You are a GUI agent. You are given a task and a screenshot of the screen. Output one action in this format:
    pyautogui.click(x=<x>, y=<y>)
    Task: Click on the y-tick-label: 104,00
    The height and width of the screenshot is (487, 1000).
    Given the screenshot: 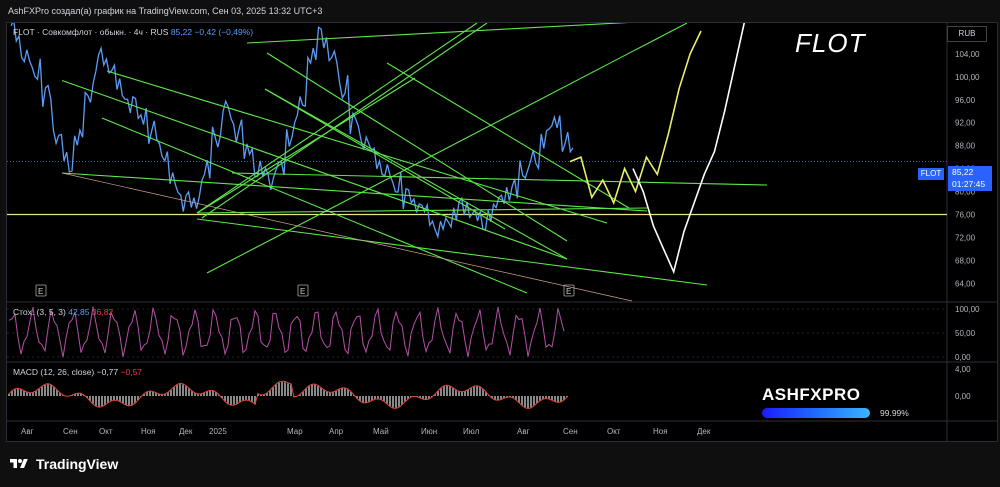 What is the action you would take?
    pyautogui.click(x=967, y=54)
    